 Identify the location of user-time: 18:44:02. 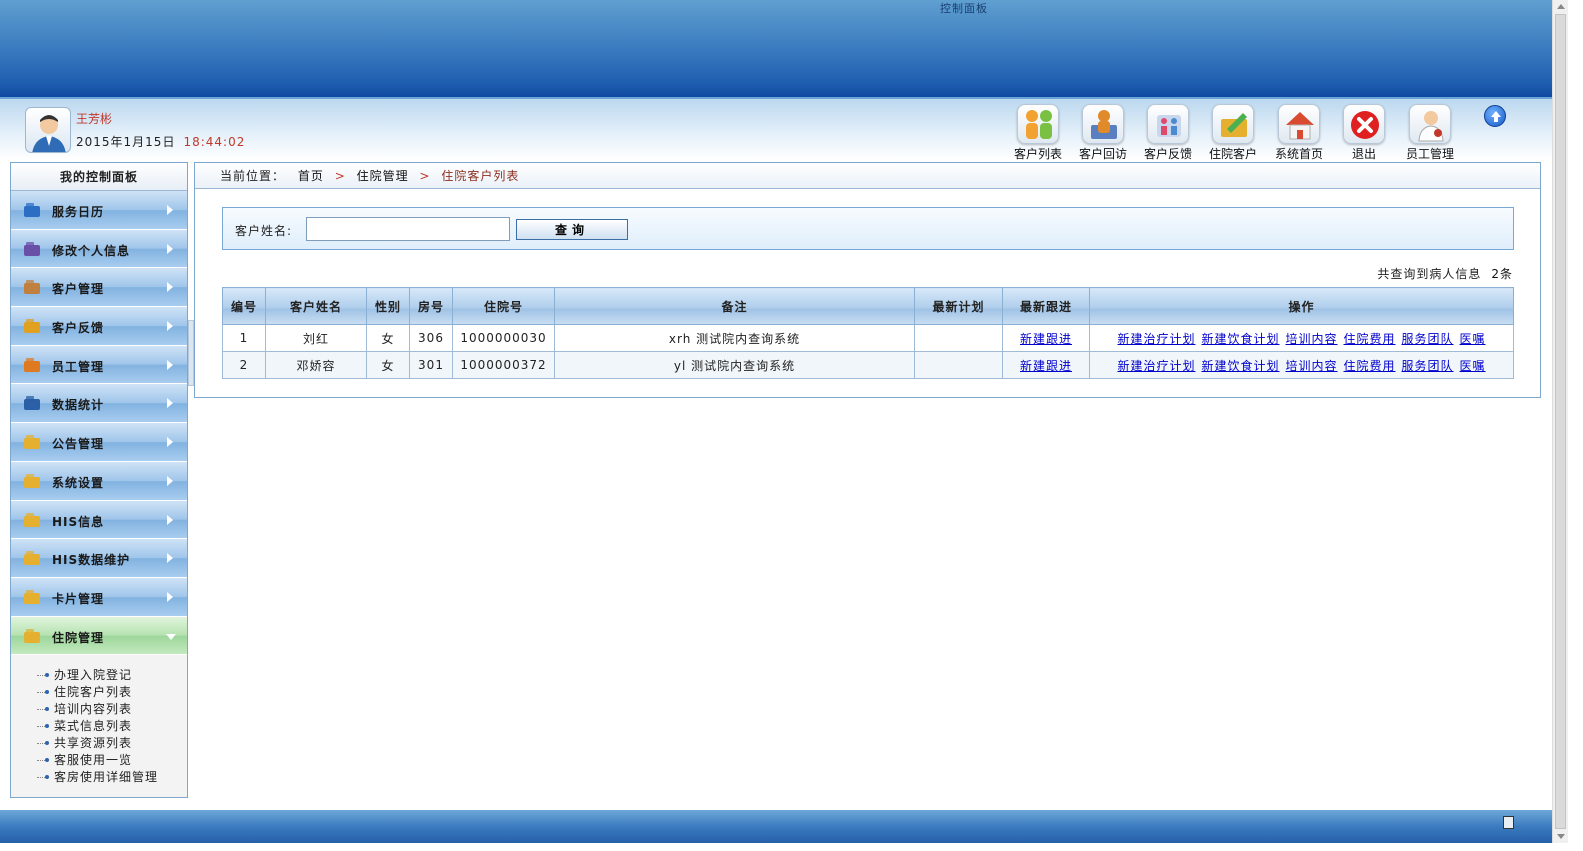
(214, 142).